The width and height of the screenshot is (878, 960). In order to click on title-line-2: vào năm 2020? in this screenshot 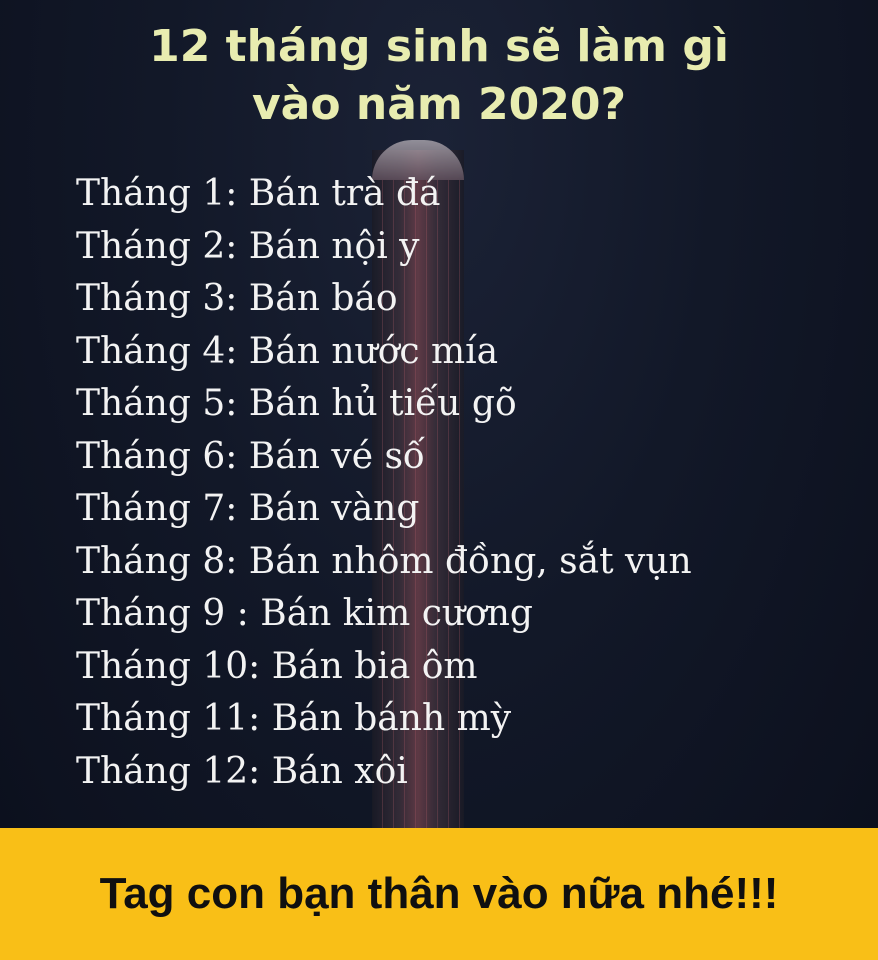, I will do `click(439, 104)`.